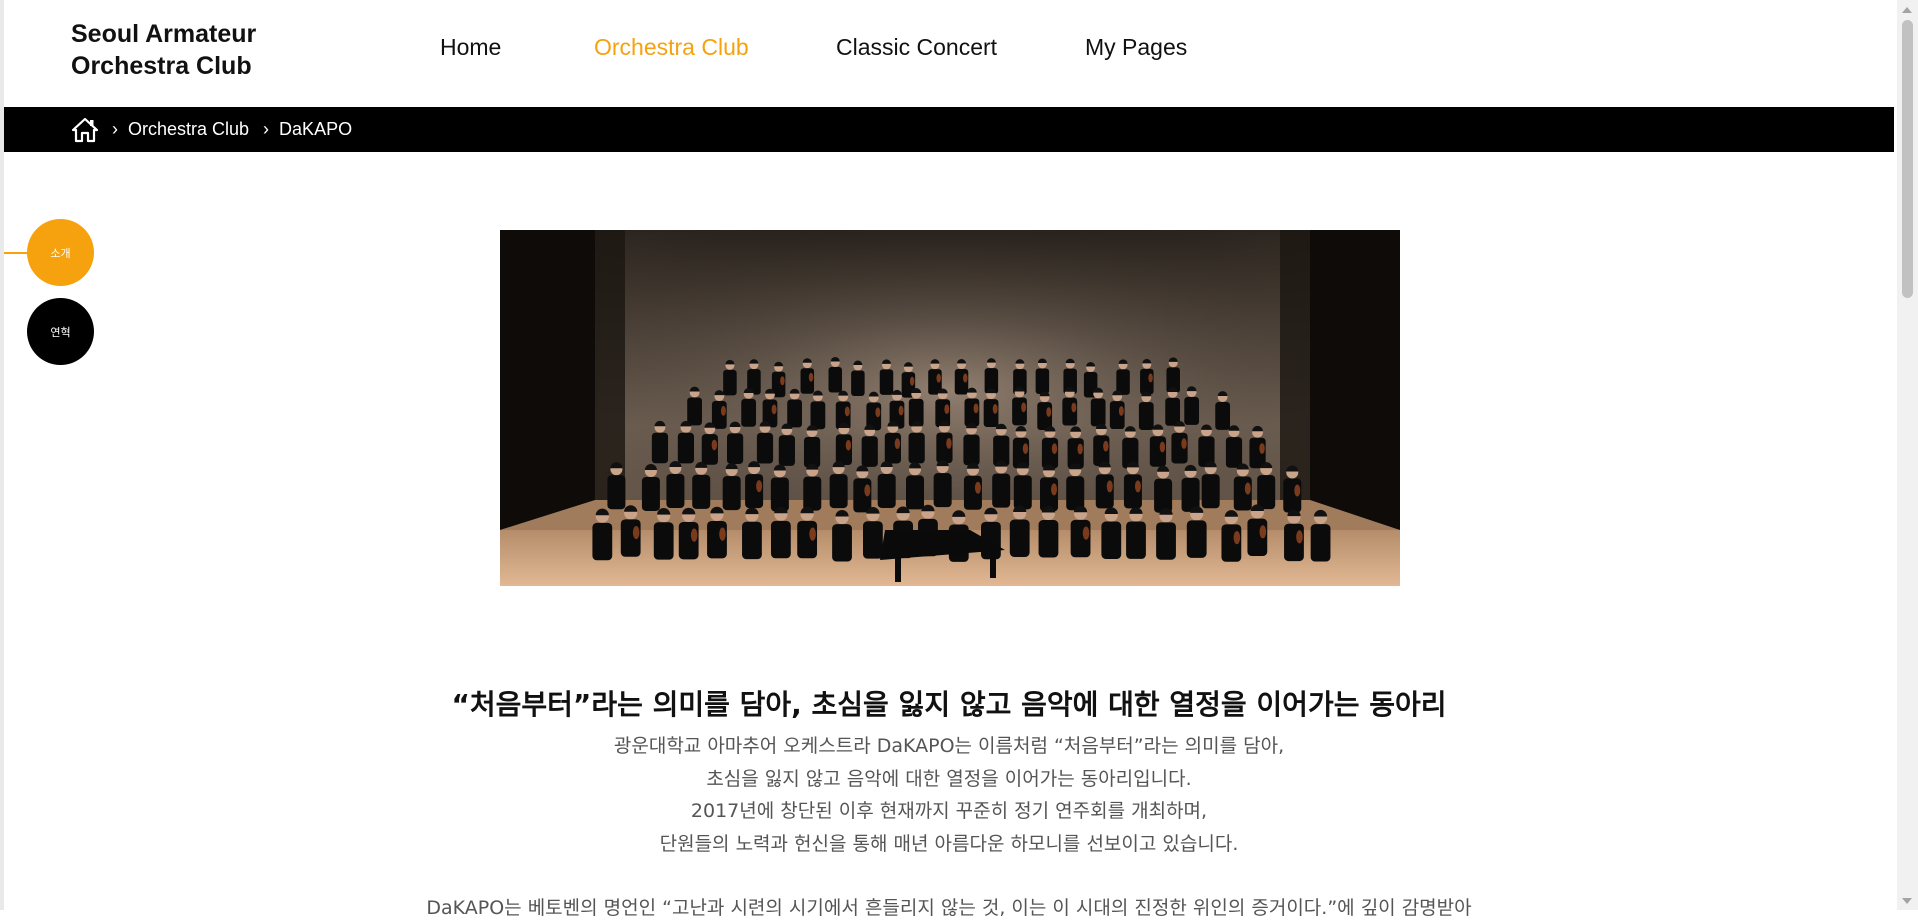 The height and width of the screenshot is (920, 1918). Describe the element at coordinates (1907, 901) in the screenshot. I see `scroll-down-arrow-icon` at that location.